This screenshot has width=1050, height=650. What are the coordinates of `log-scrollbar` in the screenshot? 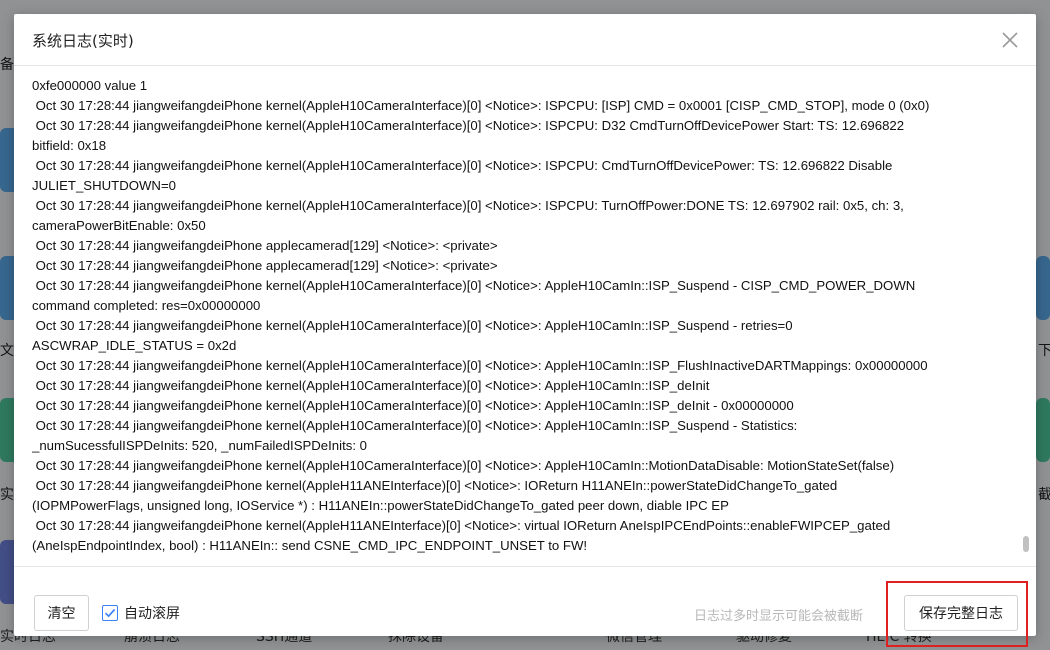 It's located at (1026, 316).